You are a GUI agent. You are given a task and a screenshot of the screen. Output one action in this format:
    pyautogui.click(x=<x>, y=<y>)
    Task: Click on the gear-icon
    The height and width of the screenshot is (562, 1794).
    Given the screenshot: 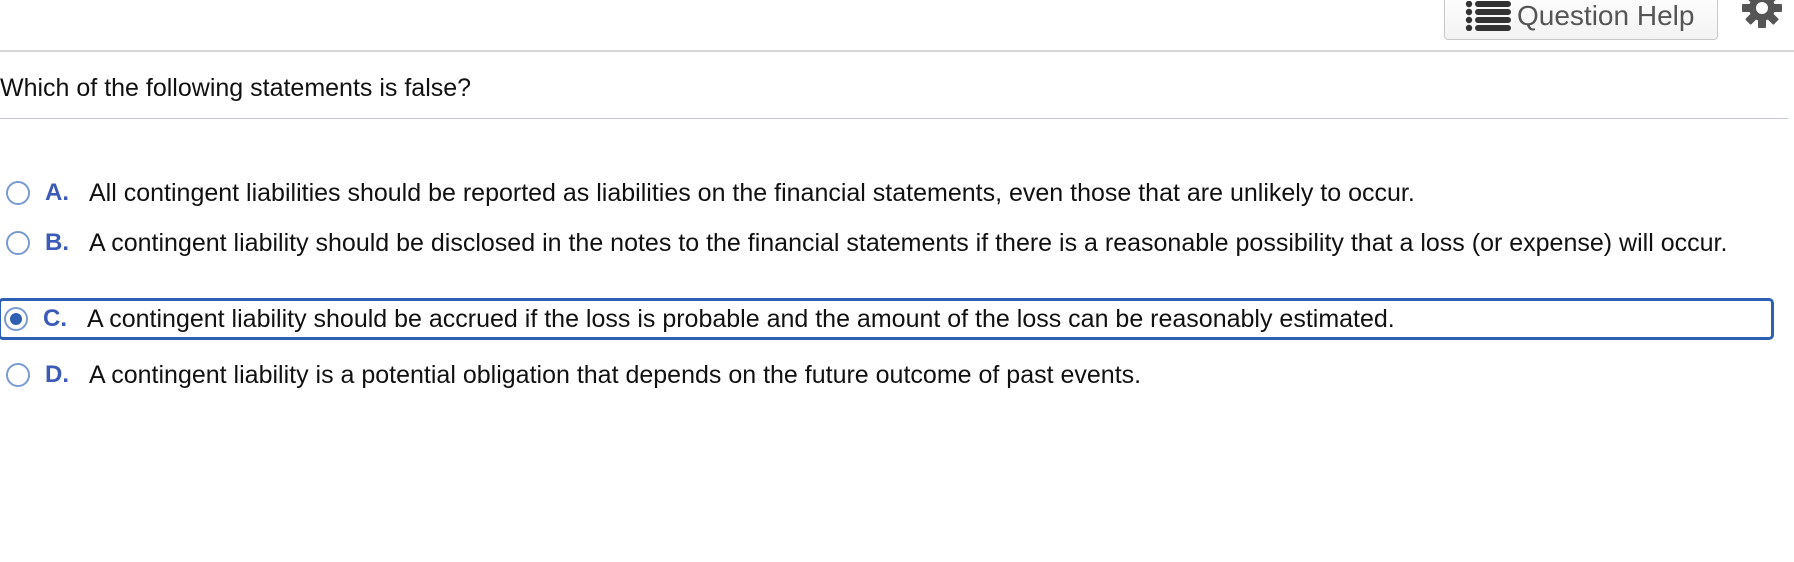 What is the action you would take?
    pyautogui.click(x=1762, y=14)
    